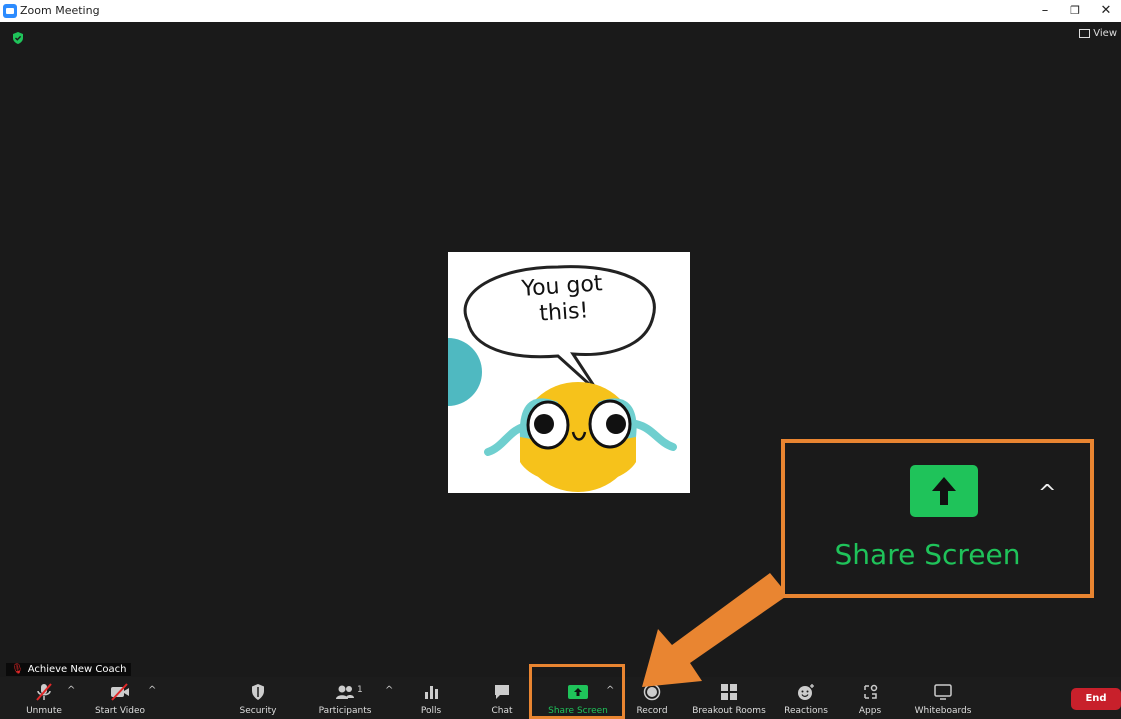 The height and width of the screenshot is (719, 1121). I want to click on polls-label: Polls, so click(431, 711).